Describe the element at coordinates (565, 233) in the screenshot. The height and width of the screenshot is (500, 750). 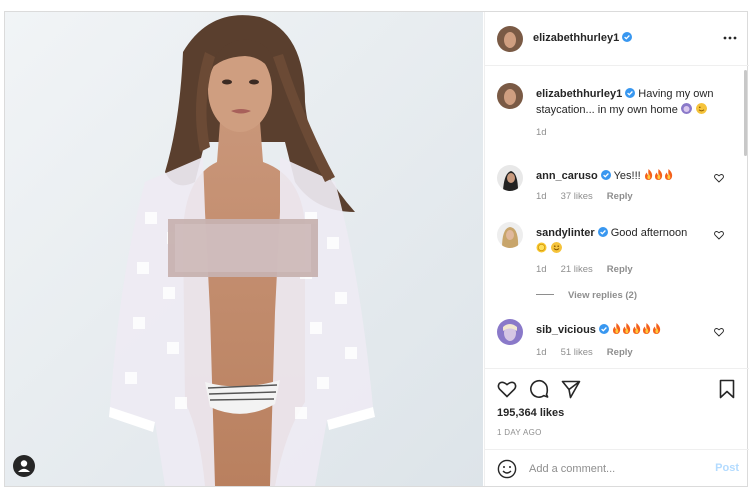
I see `comment-username: sandylinter` at that location.